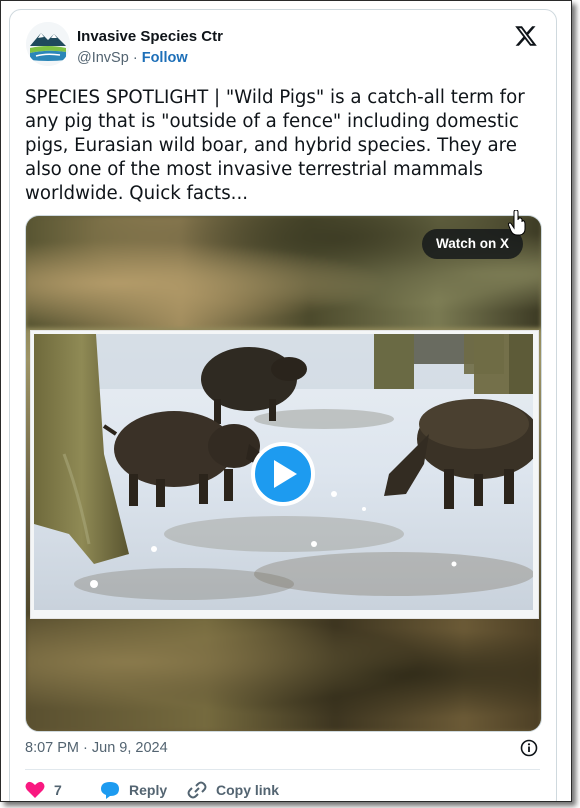 The width and height of the screenshot is (580, 808). What do you see at coordinates (35, 789) in the screenshot?
I see `heart-icon` at bounding box center [35, 789].